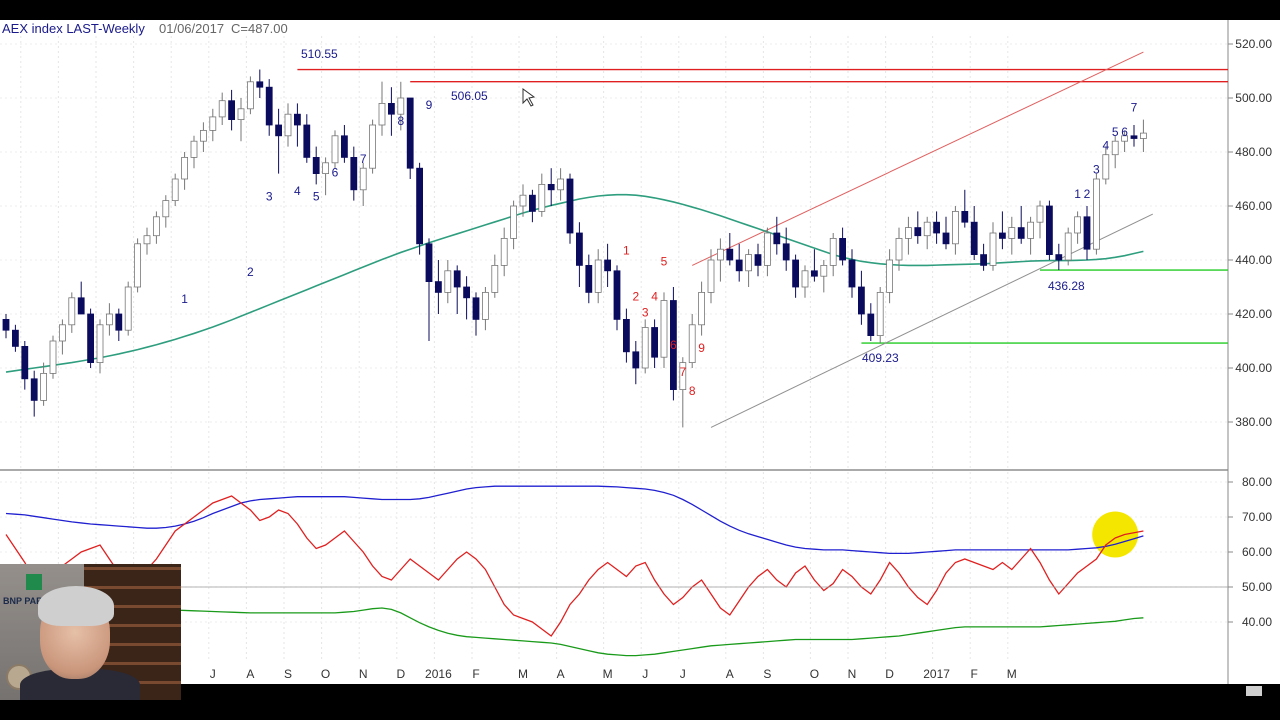  What do you see at coordinates (880, 358) in the screenshot?
I see `annotation-low-409: 409.23` at bounding box center [880, 358].